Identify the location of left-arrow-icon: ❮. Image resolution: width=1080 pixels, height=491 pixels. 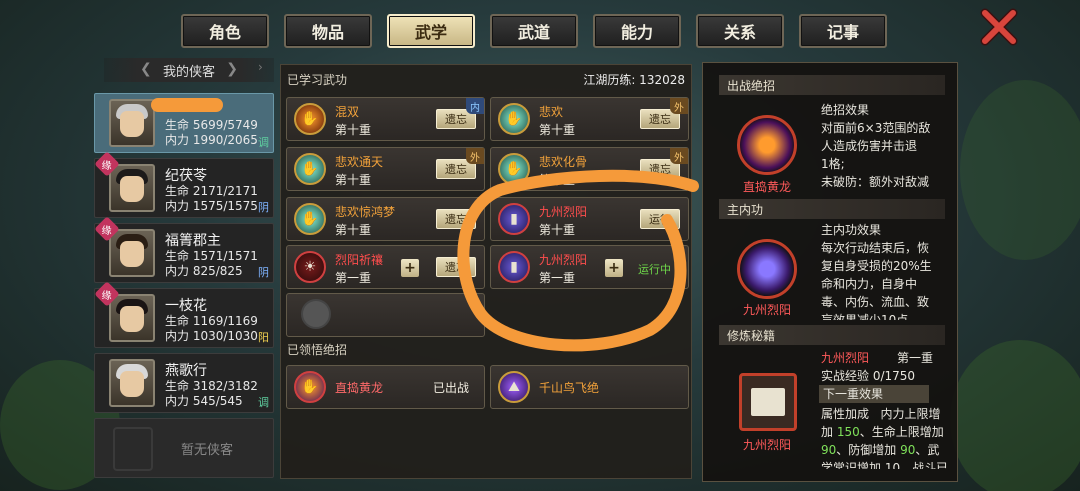
(146, 69).